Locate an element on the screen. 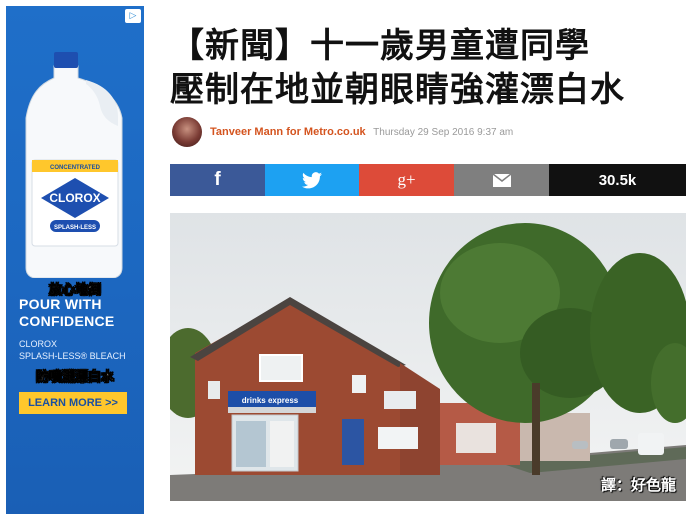  bleach-bottle-image: CONCENTRATED CLOROX SPLASH-LESS is located at coordinates (74, 165).